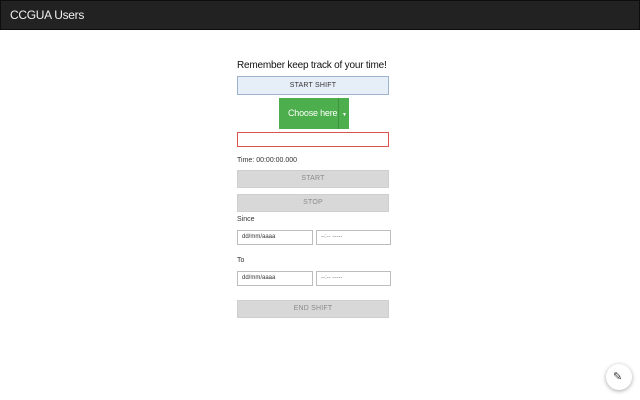 The width and height of the screenshot is (640, 400). I want to click on stop-button: STOP, so click(313, 203).